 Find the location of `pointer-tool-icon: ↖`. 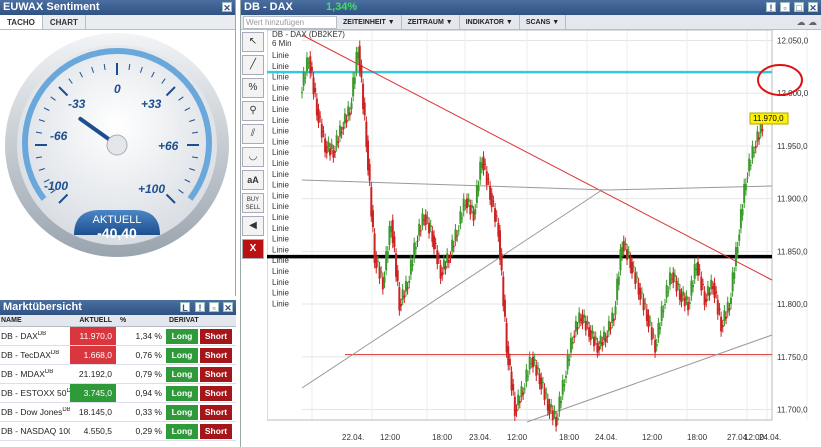

pointer-tool-icon: ↖ is located at coordinates (253, 42).